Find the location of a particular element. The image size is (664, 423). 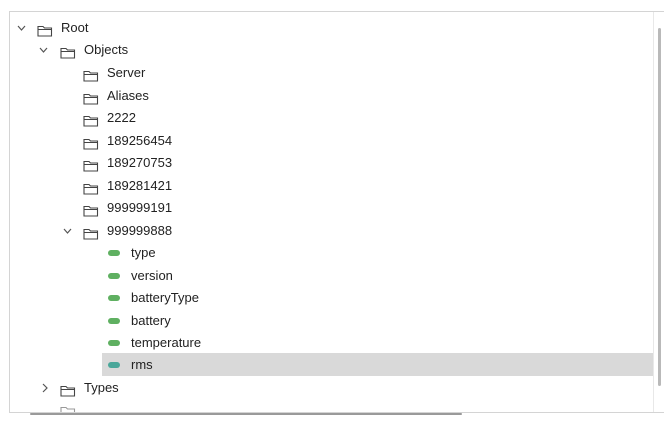

tree-node-label: Objects is located at coordinates (106, 49).